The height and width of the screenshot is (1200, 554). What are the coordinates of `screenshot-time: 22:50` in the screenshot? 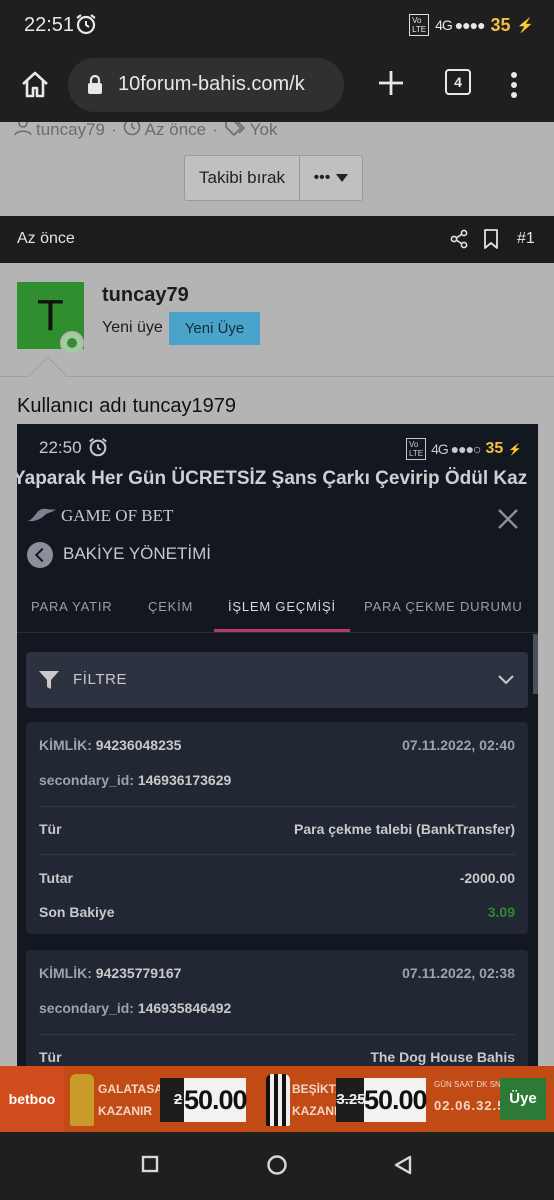 It's located at (60, 447).